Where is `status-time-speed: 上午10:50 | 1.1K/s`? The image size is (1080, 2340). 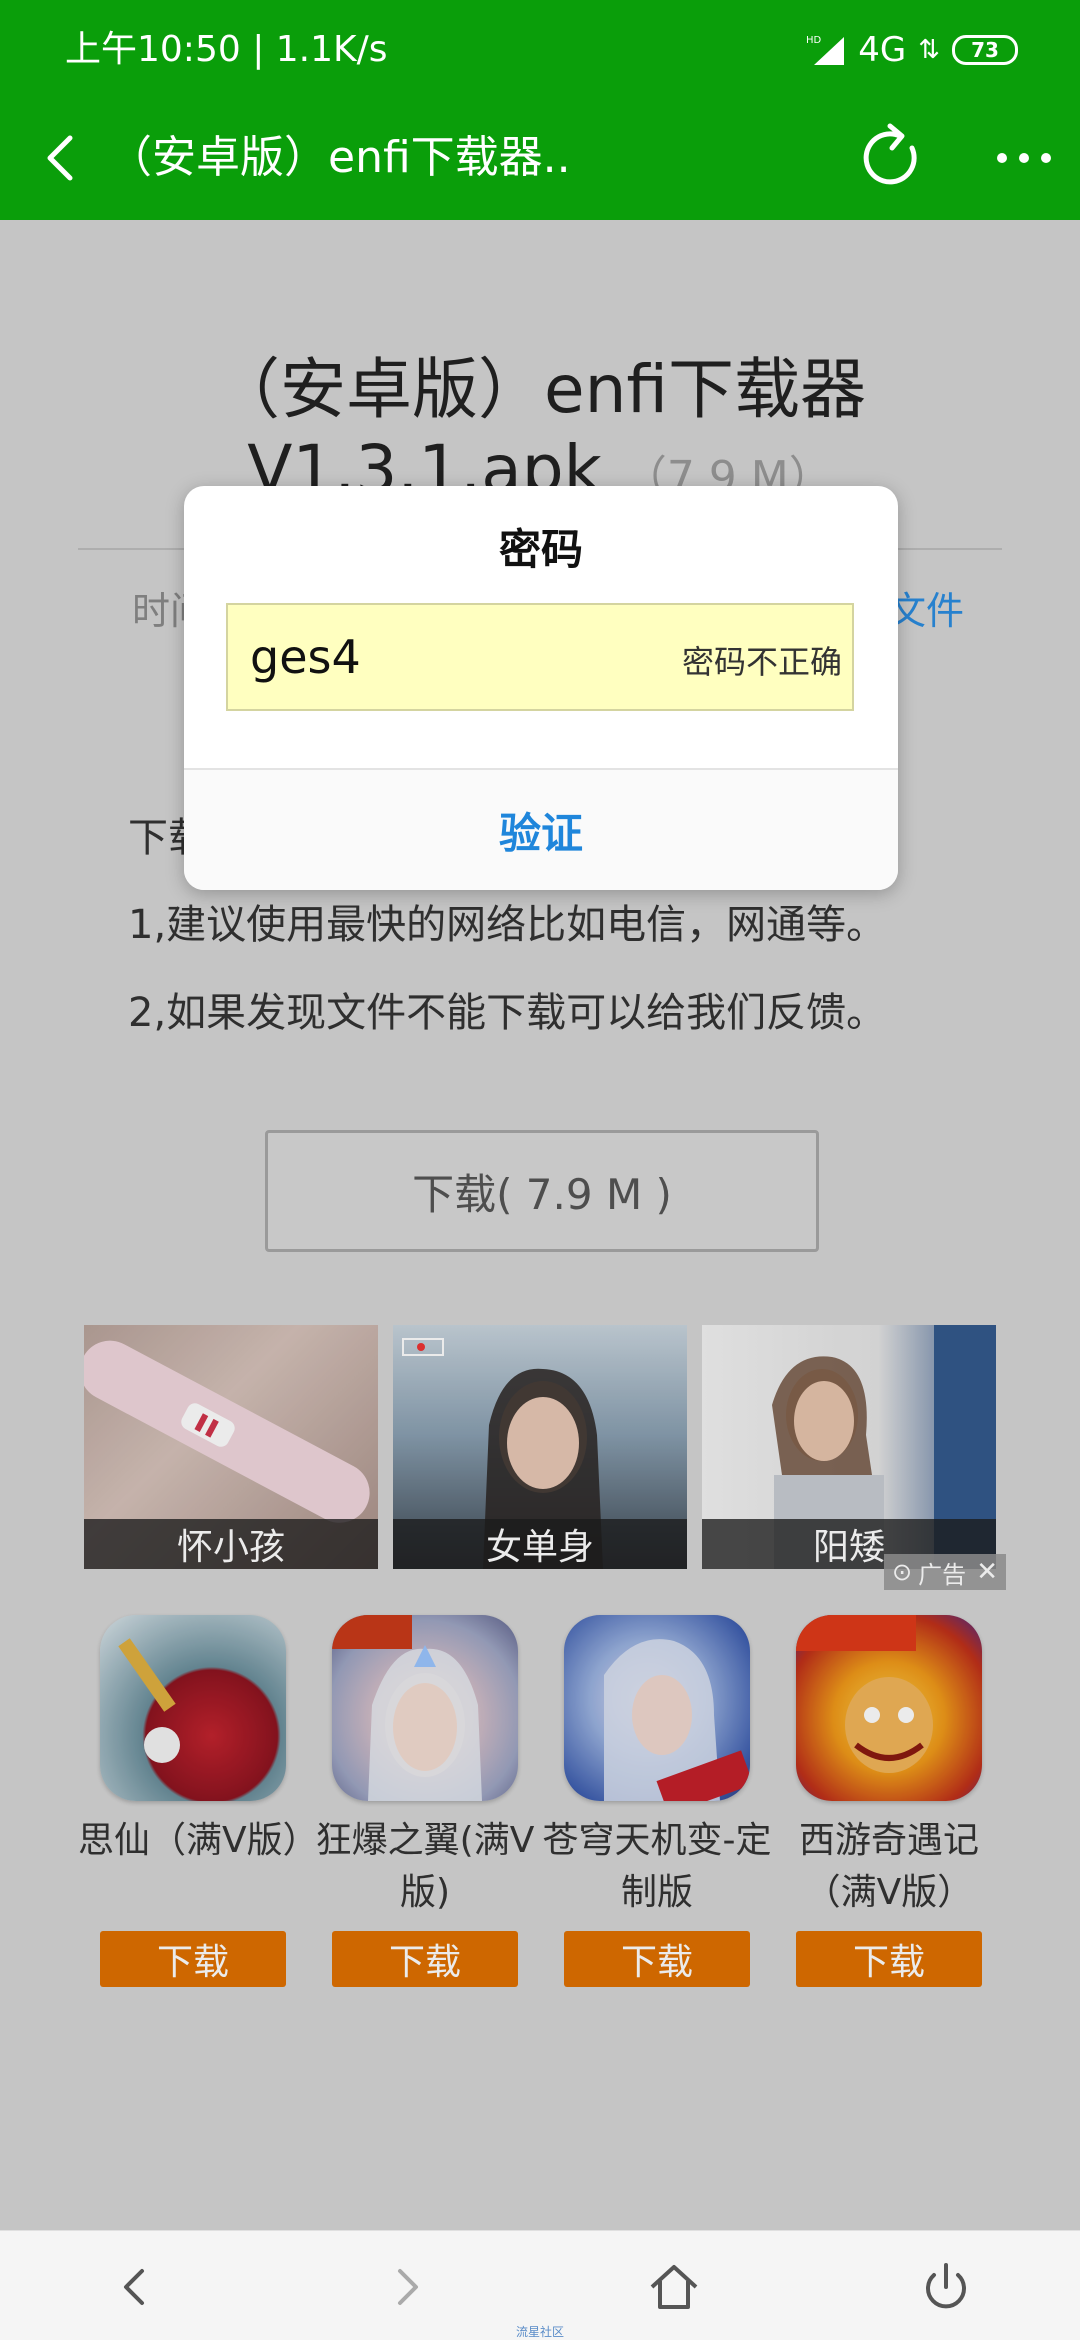 status-time-speed: 上午10:50 | 1.1K/s is located at coordinates (226, 49).